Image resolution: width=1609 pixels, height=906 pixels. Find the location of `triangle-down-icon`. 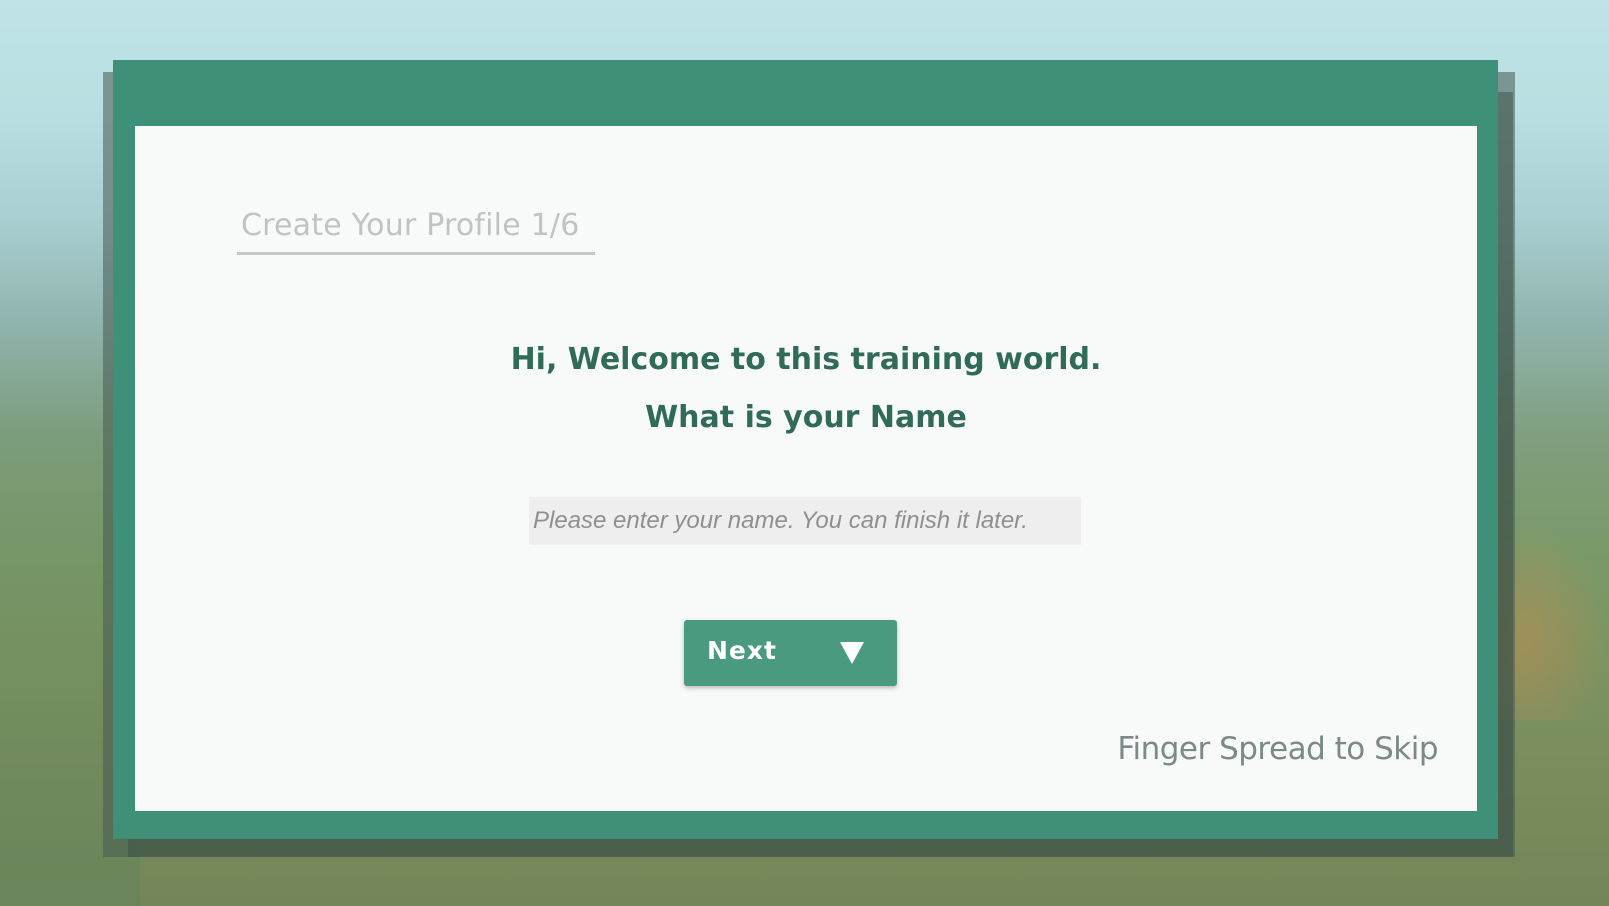

triangle-down-icon is located at coordinates (852, 653).